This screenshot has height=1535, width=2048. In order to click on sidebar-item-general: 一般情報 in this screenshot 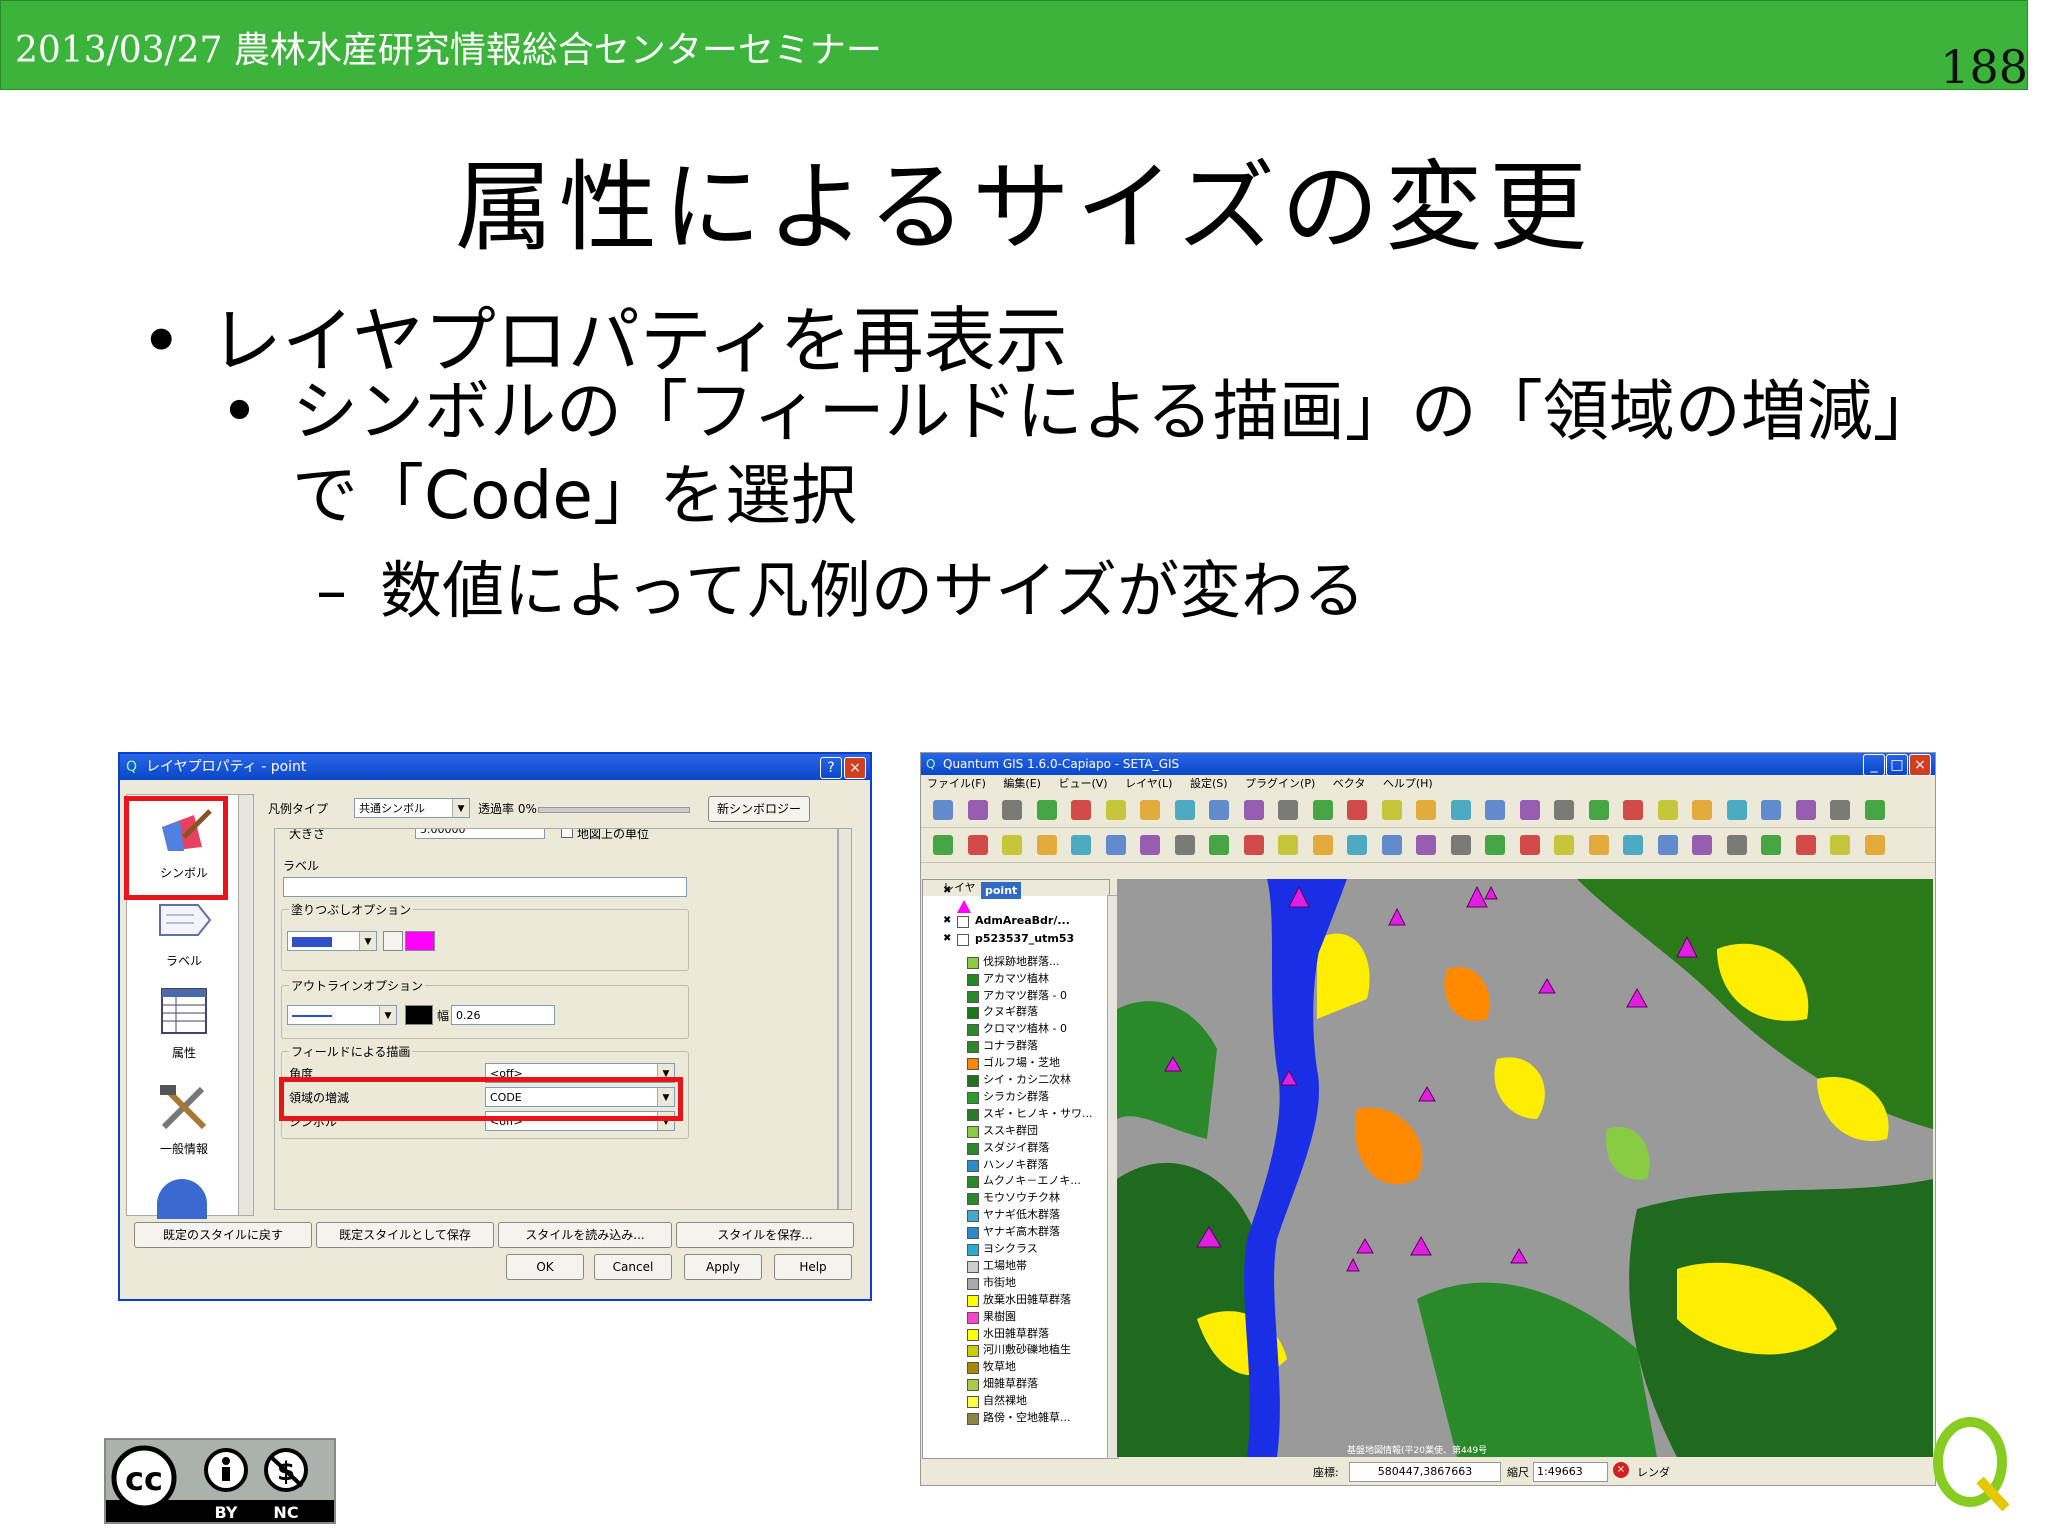, I will do `click(184, 1120)`.